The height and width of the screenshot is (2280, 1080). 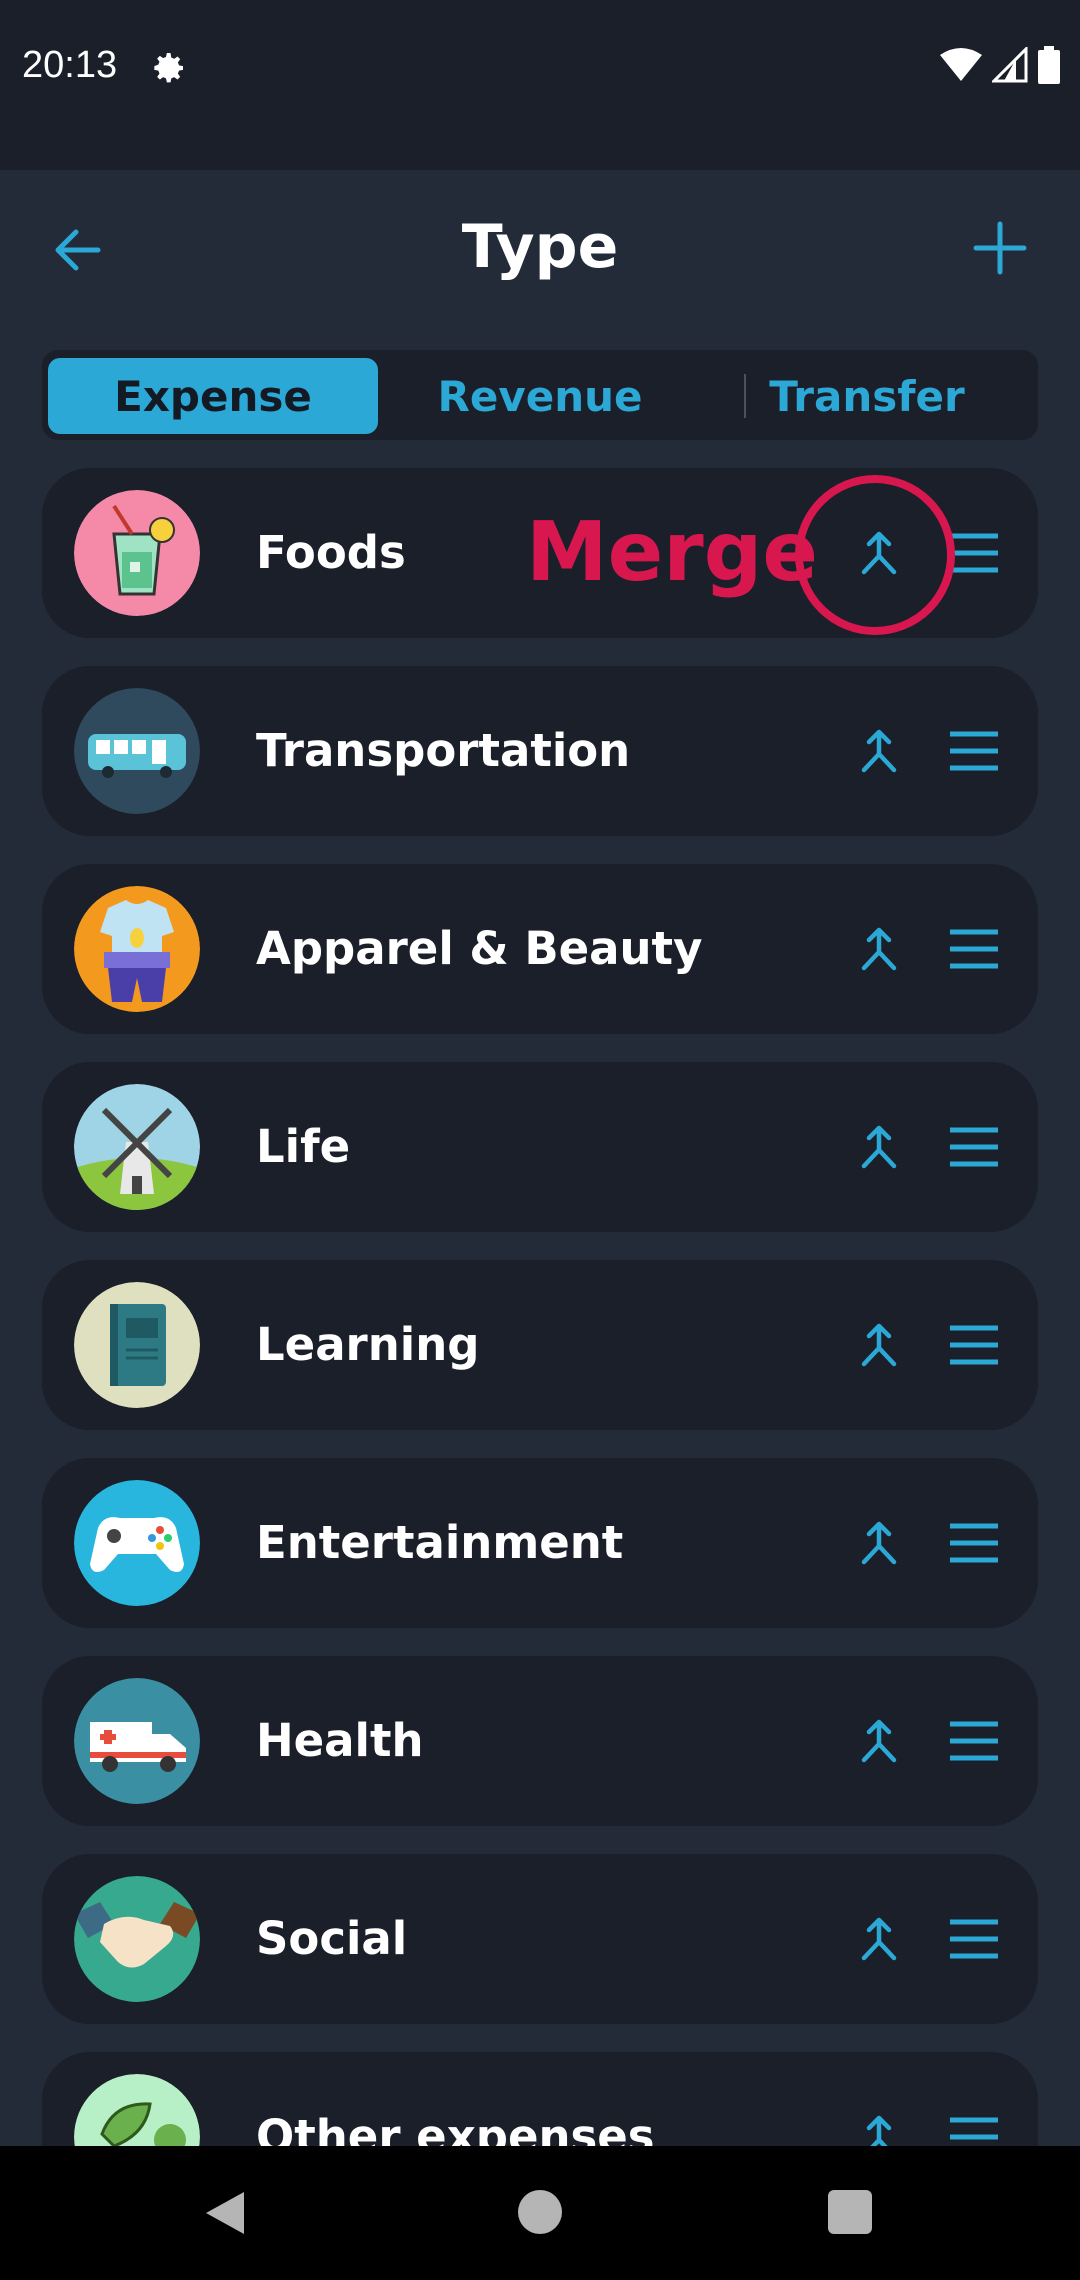 I want to click on nav-home-icon, so click(x=540, y=2212).